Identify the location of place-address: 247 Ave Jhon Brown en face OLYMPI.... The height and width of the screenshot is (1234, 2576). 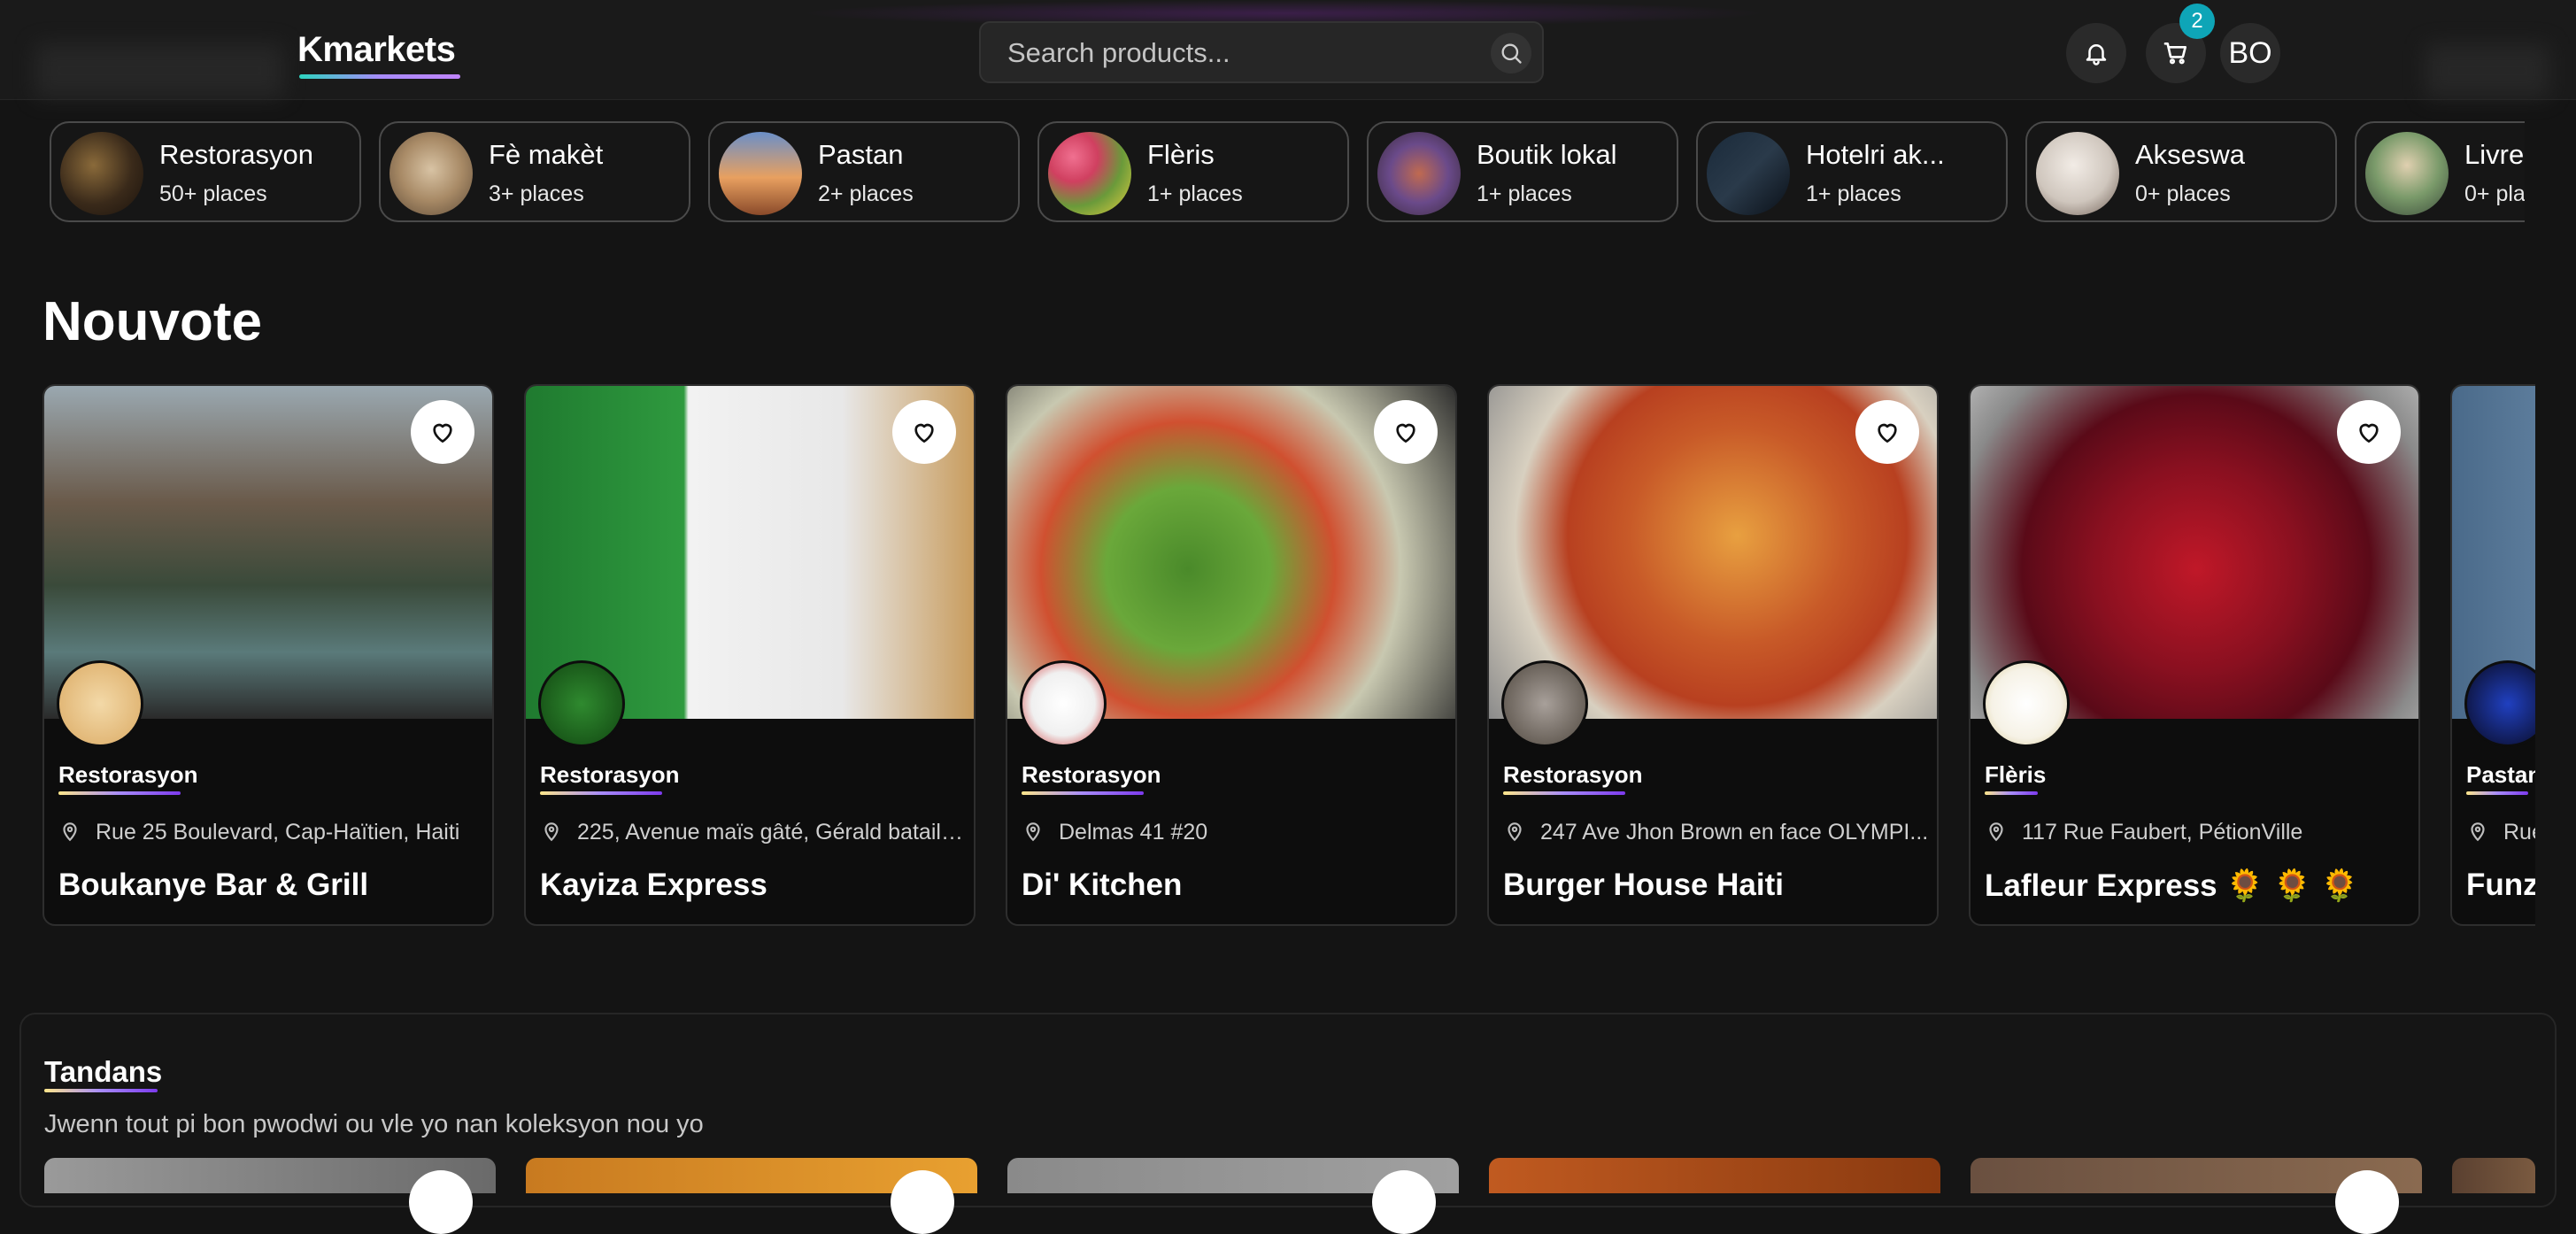
(1734, 832).